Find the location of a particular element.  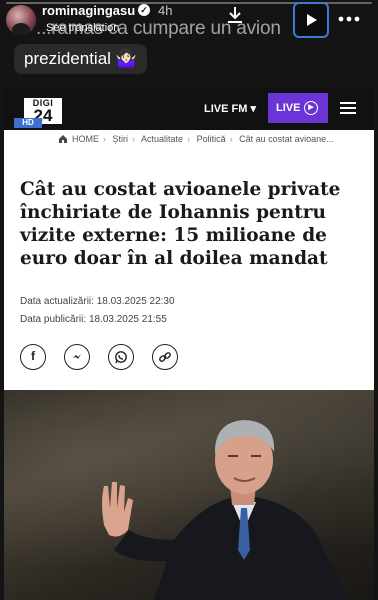

verified-badge-icon: ✓ is located at coordinates (144, 10).